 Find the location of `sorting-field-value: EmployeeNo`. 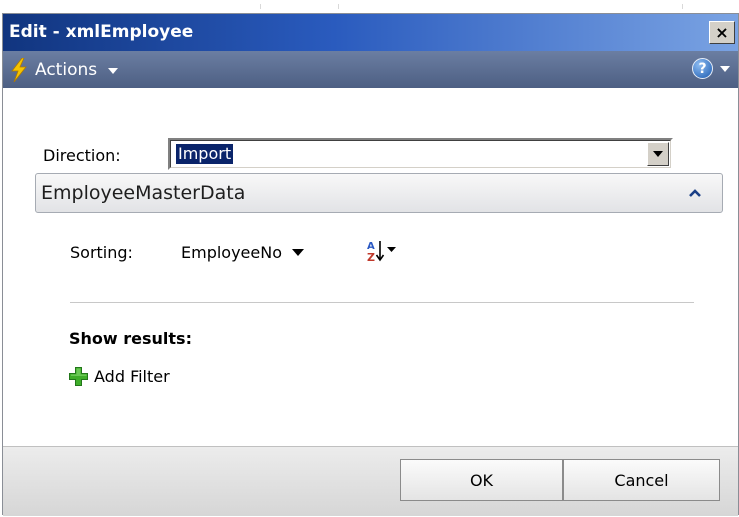

sorting-field-value: EmployeeNo is located at coordinates (231, 252).